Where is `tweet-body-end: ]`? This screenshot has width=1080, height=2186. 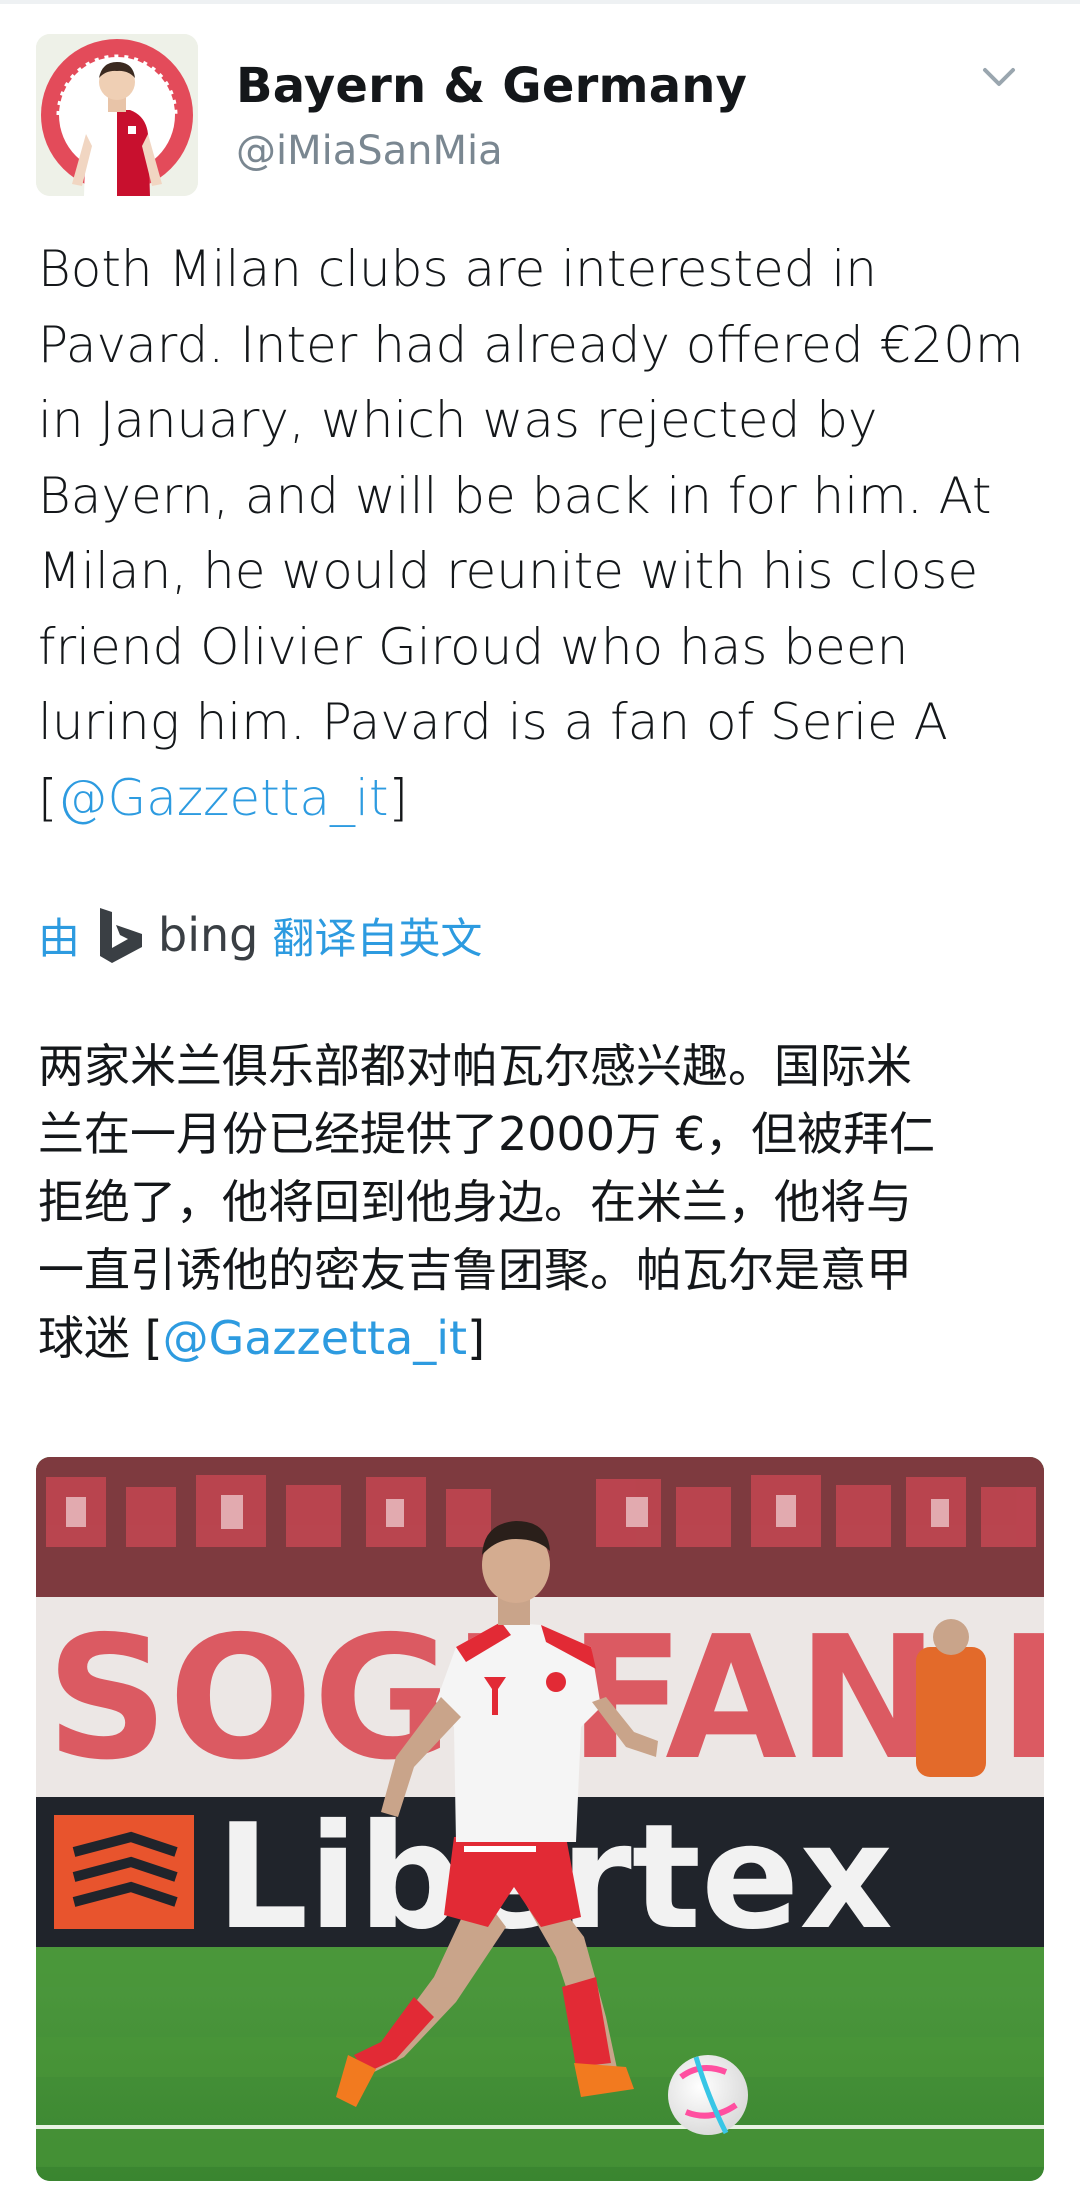 tweet-body-end: ] is located at coordinates (398, 797).